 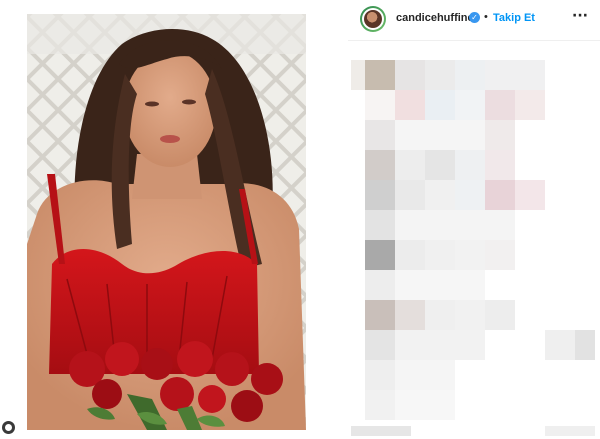 I want to click on avatar, so click(x=373, y=19).